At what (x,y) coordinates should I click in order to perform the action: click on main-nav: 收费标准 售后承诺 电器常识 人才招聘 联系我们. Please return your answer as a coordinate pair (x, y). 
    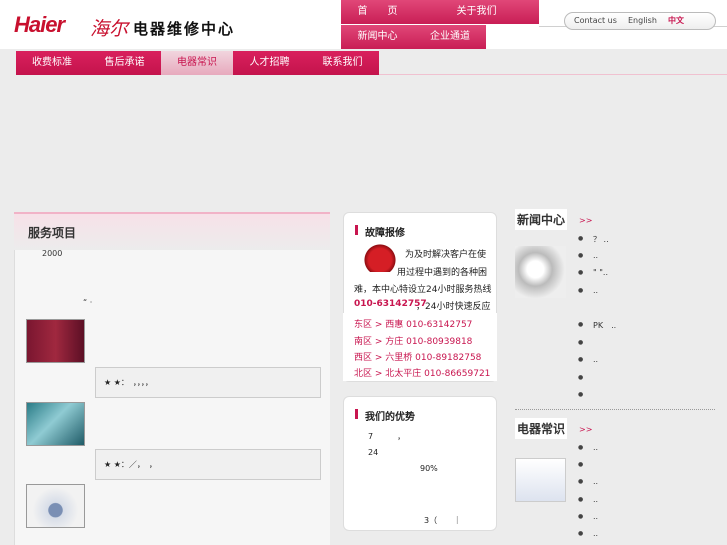
    Looking at the image, I should click on (197, 63).